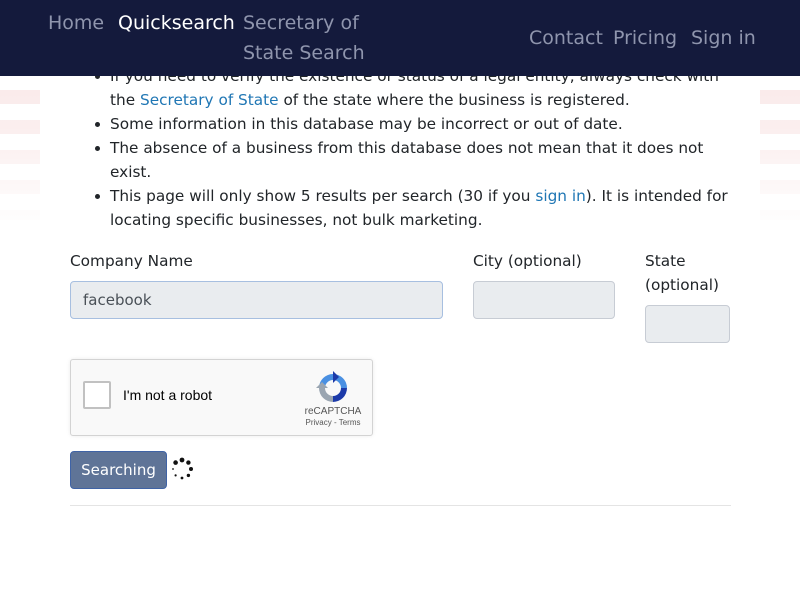  I want to click on recaptcha-label: I'm not a robot, so click(168, 395).